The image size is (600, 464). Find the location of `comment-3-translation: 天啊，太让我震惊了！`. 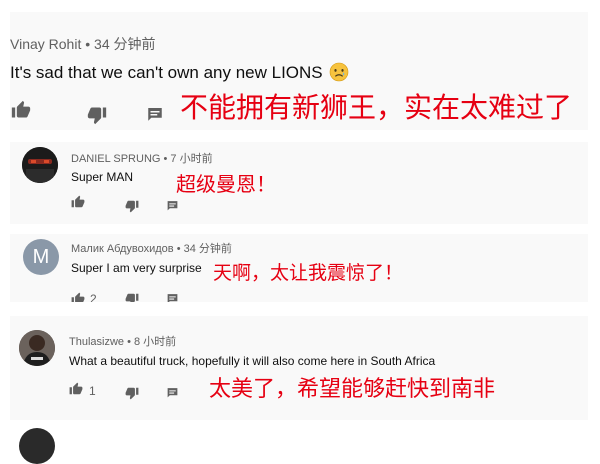

comment-3-translation: 天啊，太让我震惊了！ is located at coordinates (308, 273).